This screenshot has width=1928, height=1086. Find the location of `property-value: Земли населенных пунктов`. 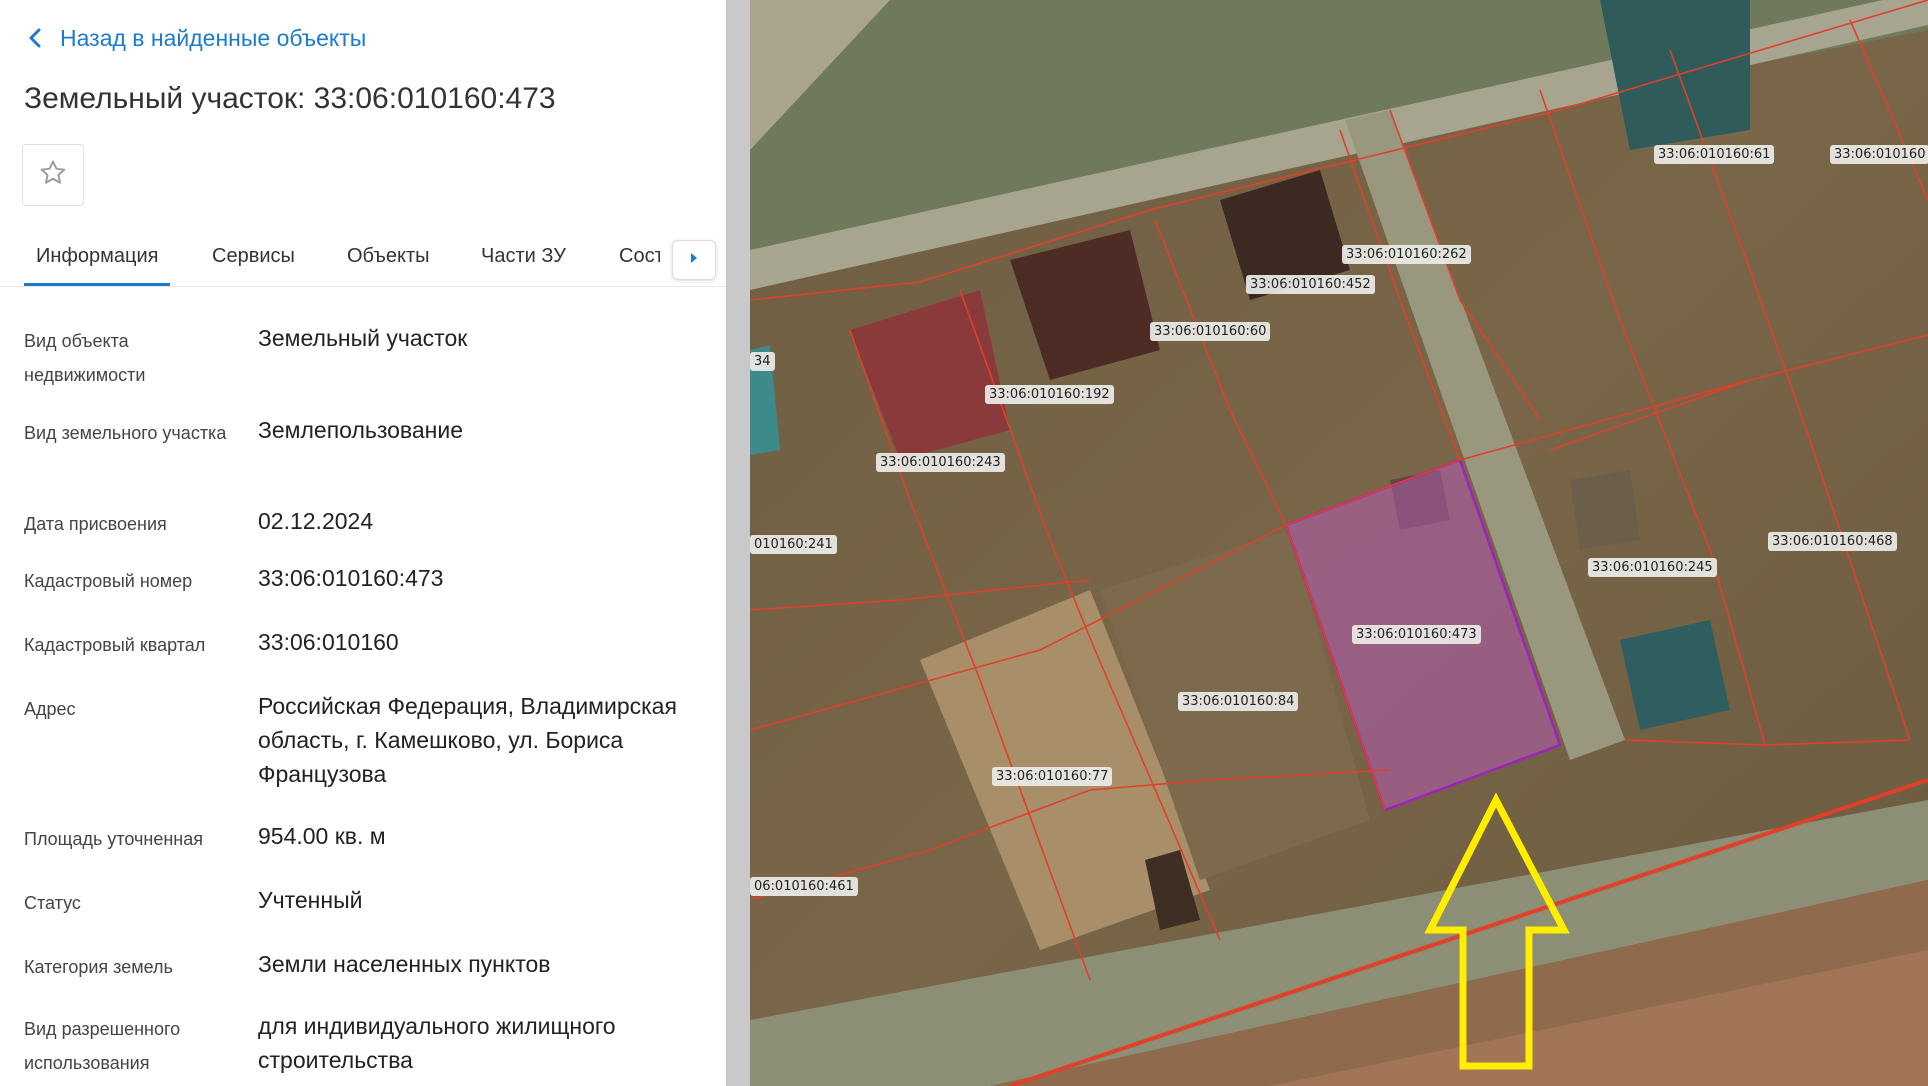

property-value: Земли населенных пунктов is located at coordinates (404, 964).